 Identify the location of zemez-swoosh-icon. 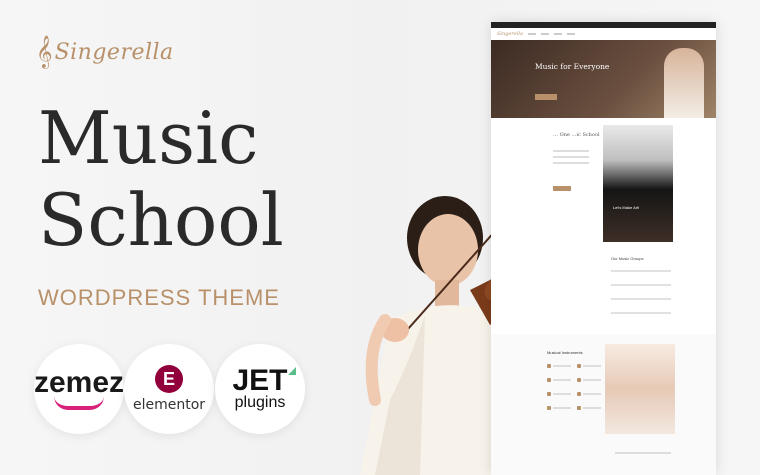
(79, 403).